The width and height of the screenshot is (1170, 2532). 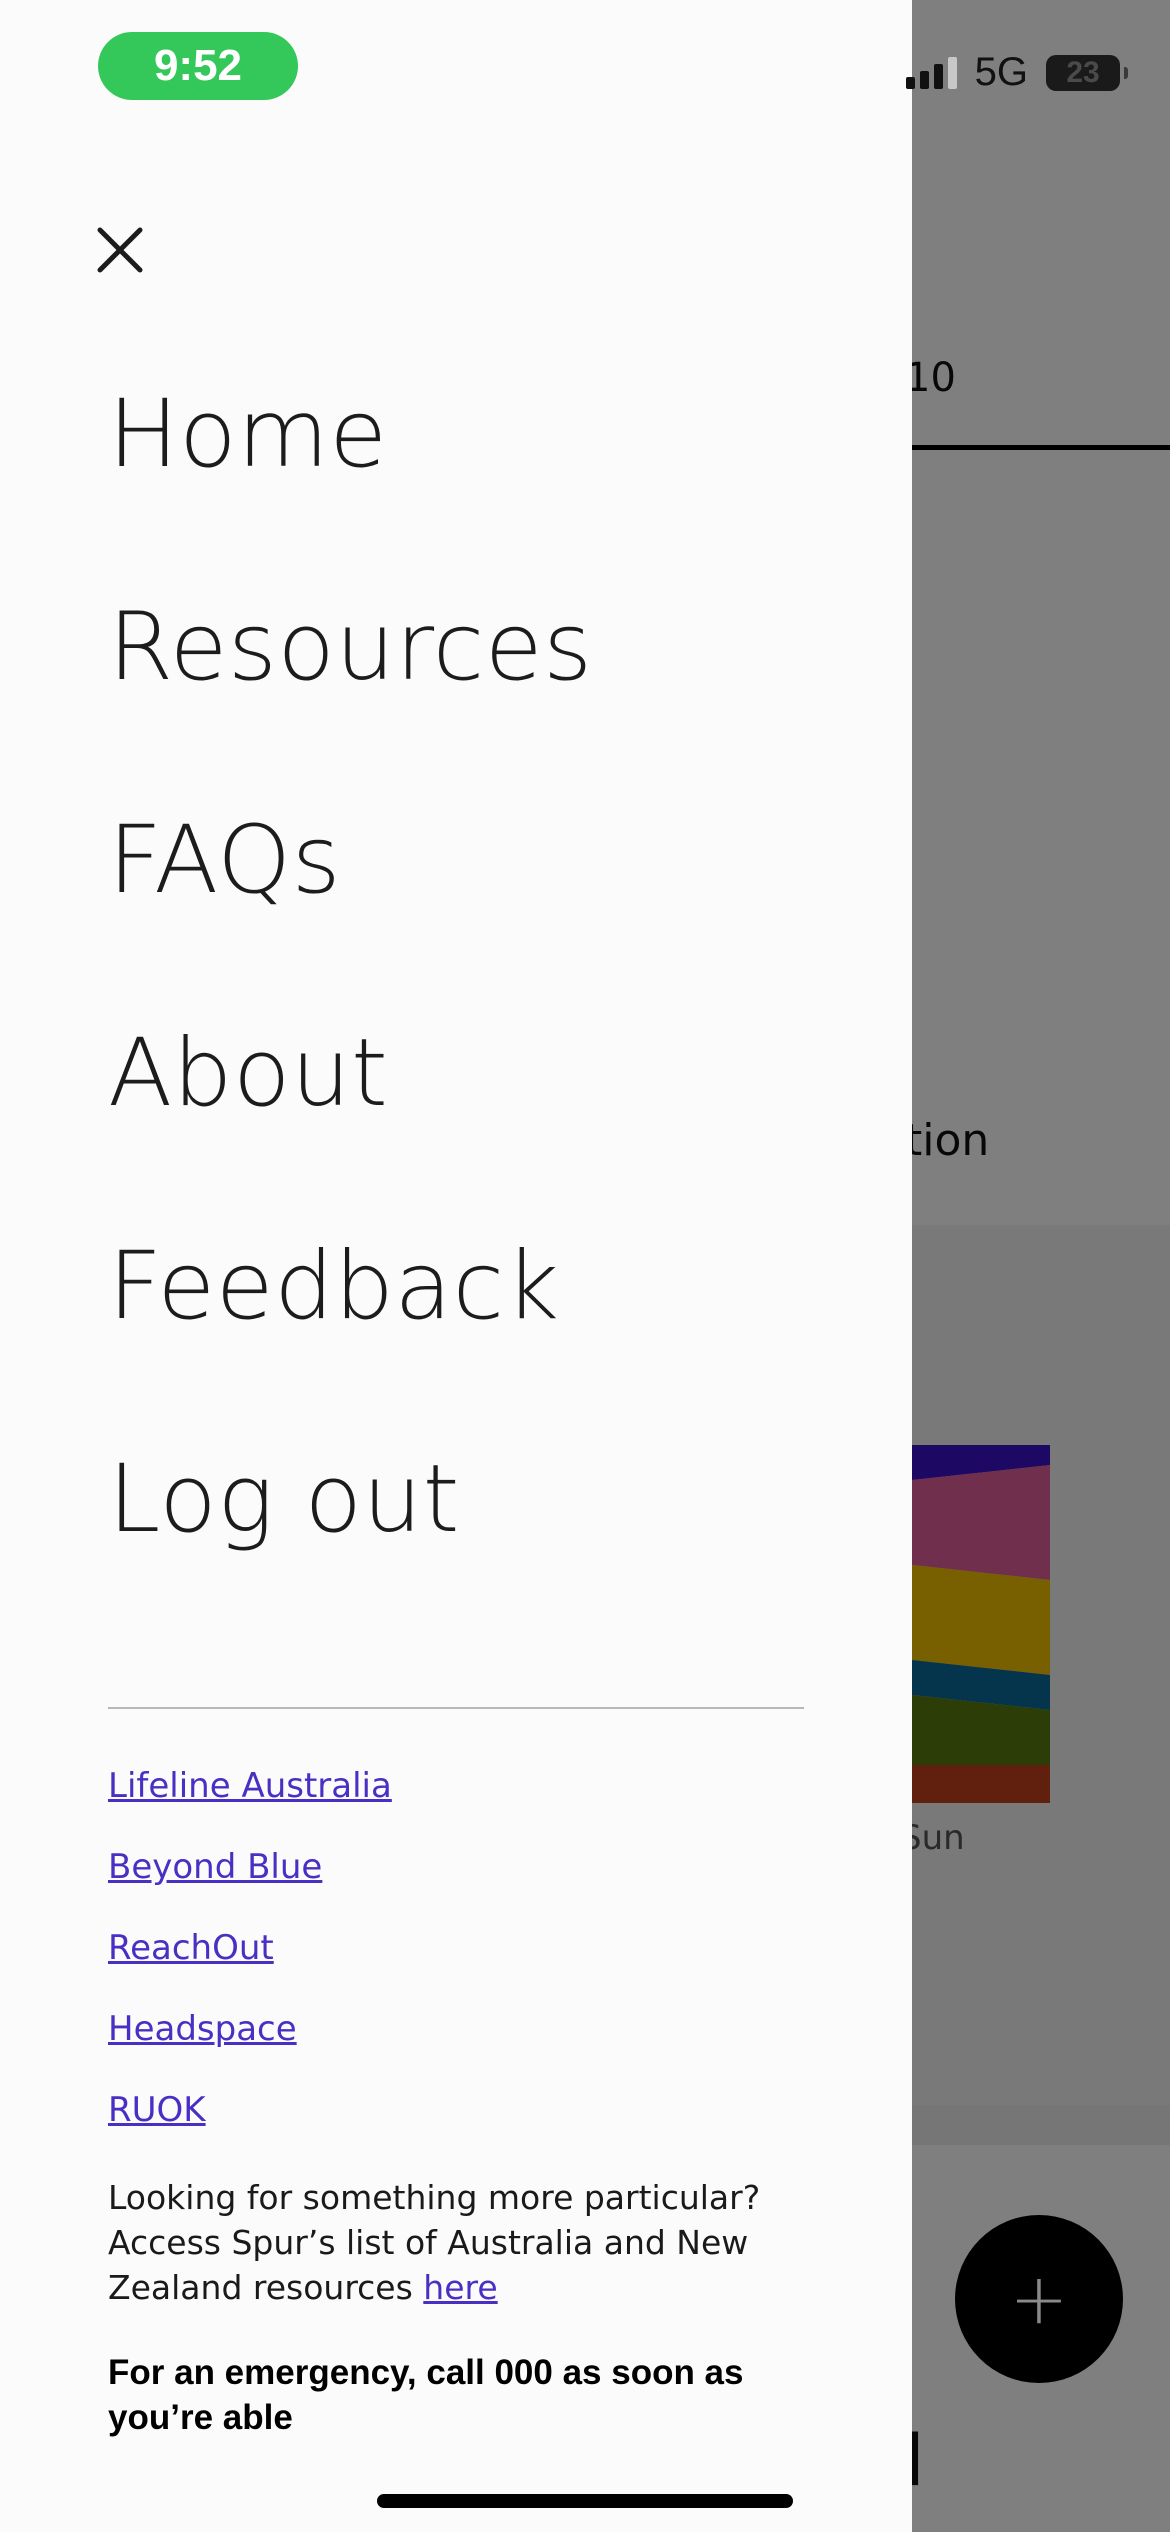 I want to click on close-button, so click(x=120, y=250).